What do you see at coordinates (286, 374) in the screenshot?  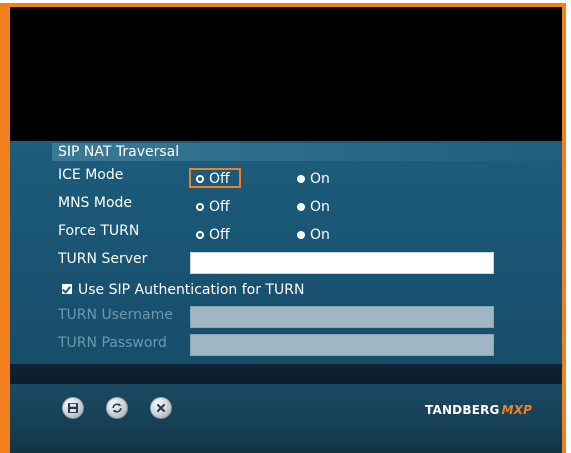 I see `separator-band` at bounding box center [286, 374].